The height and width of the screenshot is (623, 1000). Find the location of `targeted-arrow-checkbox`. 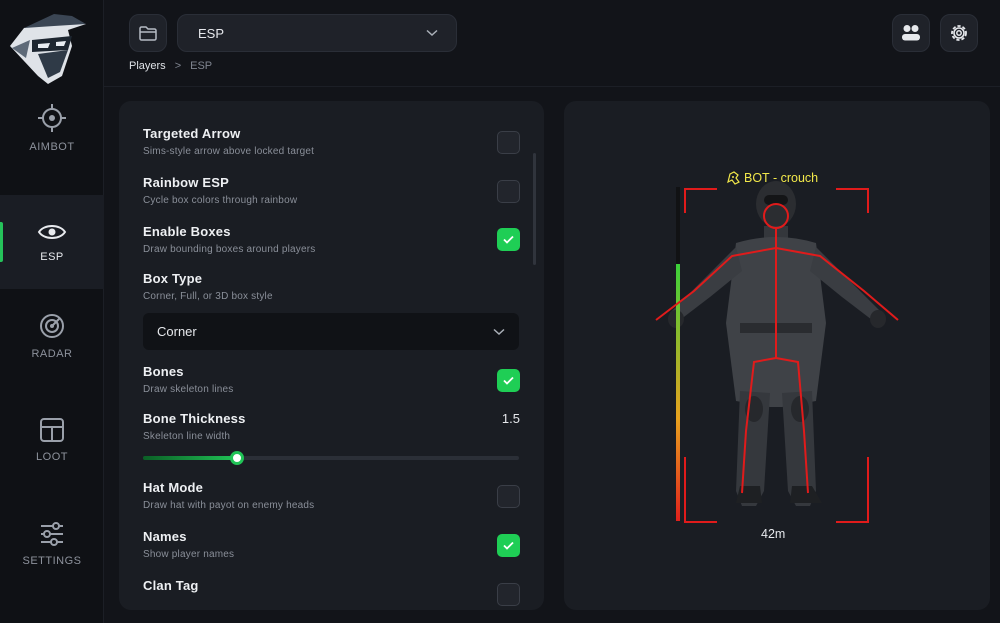

targeted-arrow-checkbox is located at coordinates (508, 142).